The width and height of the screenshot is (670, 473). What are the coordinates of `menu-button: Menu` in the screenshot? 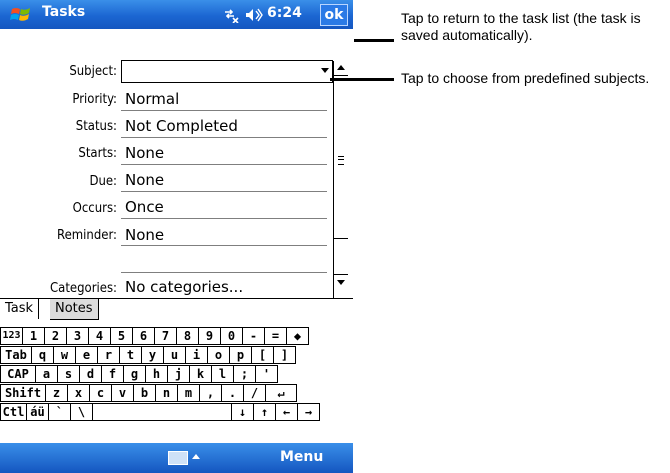 It's located at (301, 457).